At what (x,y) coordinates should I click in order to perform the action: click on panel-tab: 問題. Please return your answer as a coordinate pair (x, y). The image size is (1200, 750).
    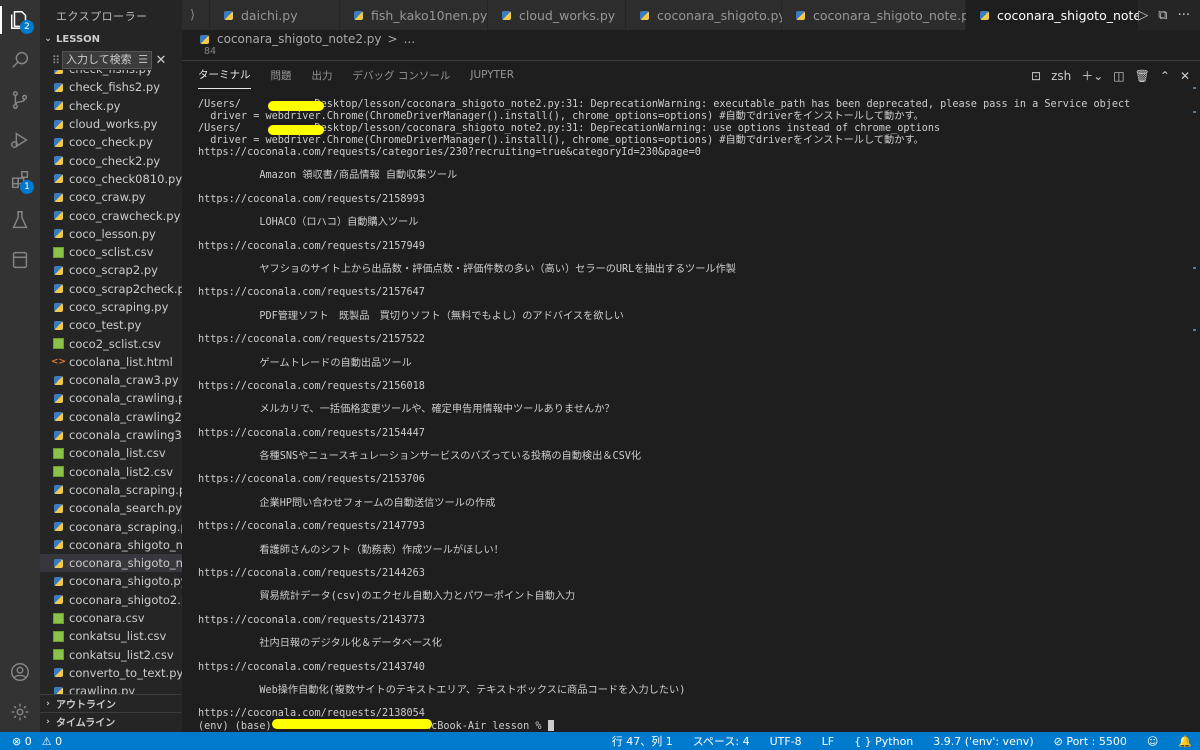
    Looking at the image, I should click on (281, 75).